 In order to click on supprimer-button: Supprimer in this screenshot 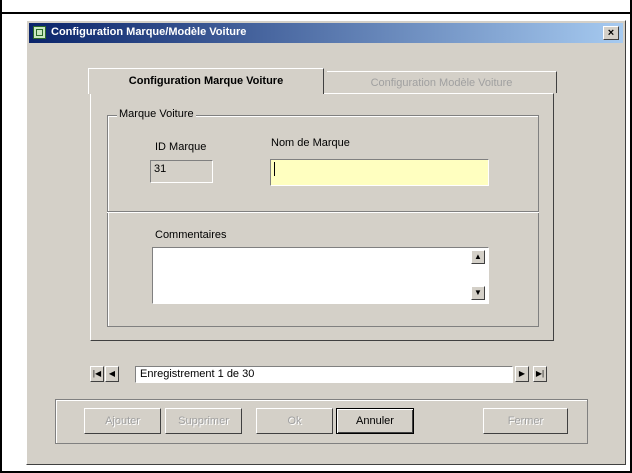, I will do `click(203, 421)`.